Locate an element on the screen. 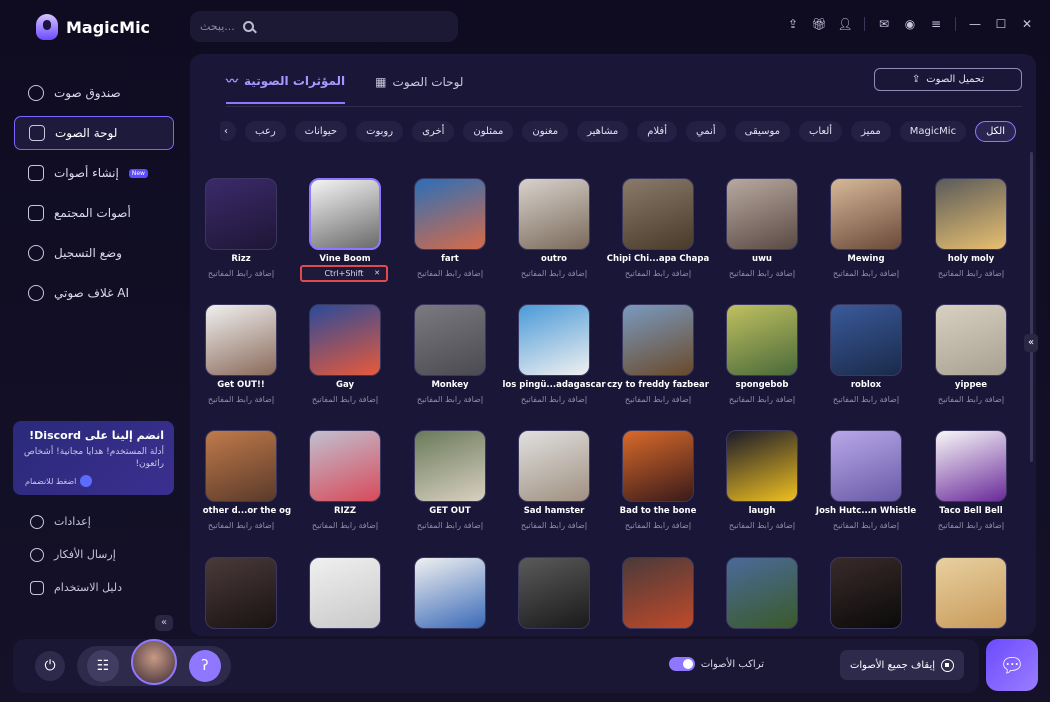 The image size is (1050, 702). sound-card: roblox إضافة رابط المفاتيح is located at coordinates (866, 354).